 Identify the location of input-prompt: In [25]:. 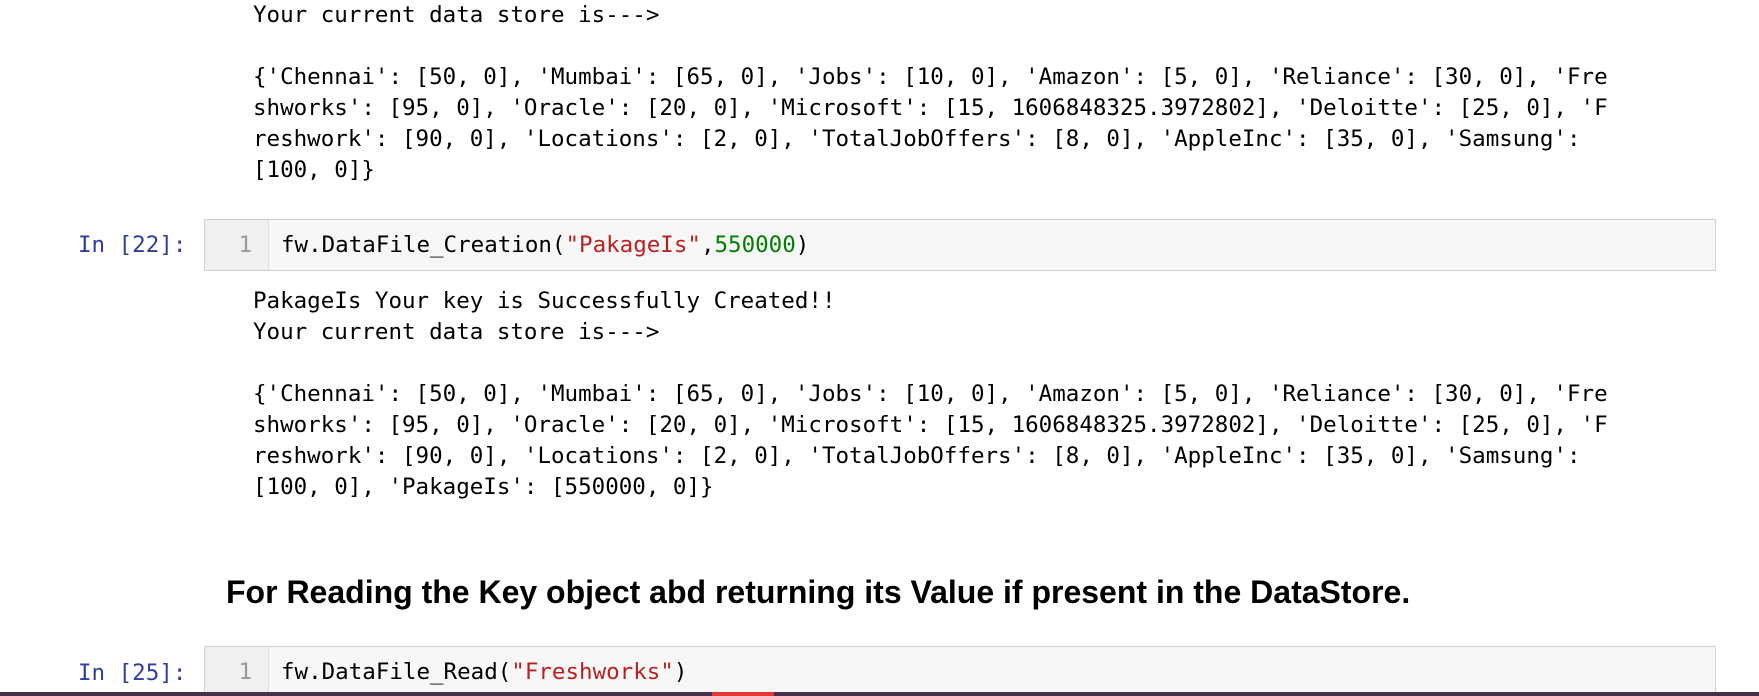
(132, 673).